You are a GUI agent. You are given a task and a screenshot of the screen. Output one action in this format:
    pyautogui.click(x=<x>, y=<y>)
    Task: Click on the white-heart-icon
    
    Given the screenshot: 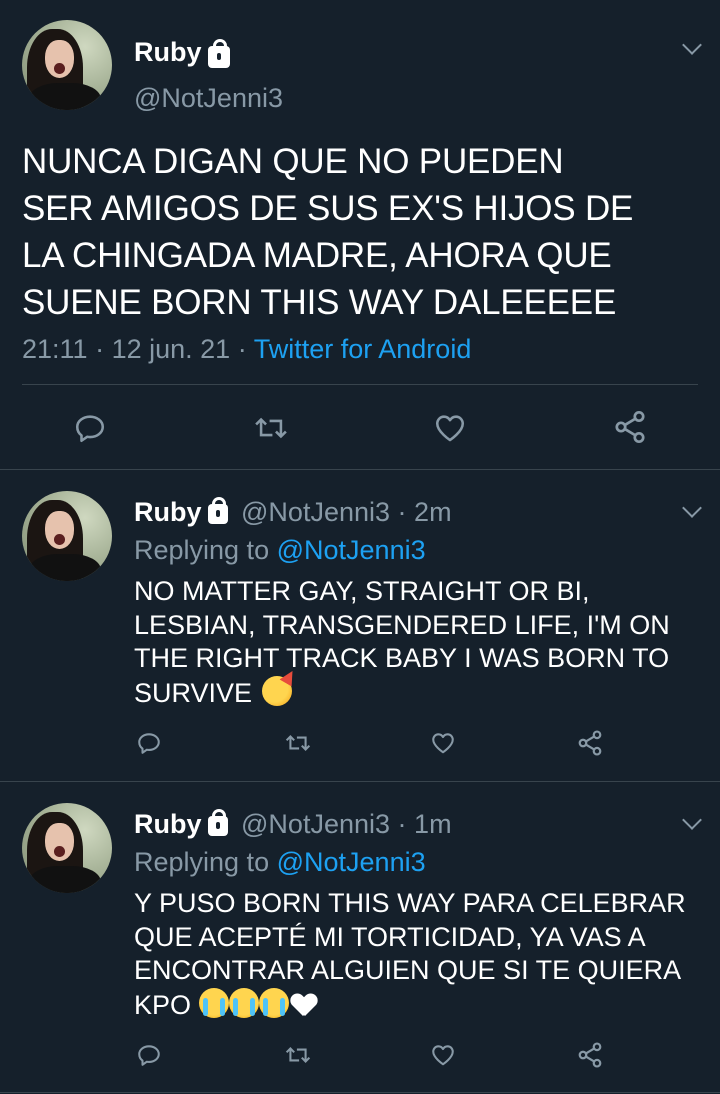 What is the action you would take?
    pyautogui.click(x=304, y=1006)
    